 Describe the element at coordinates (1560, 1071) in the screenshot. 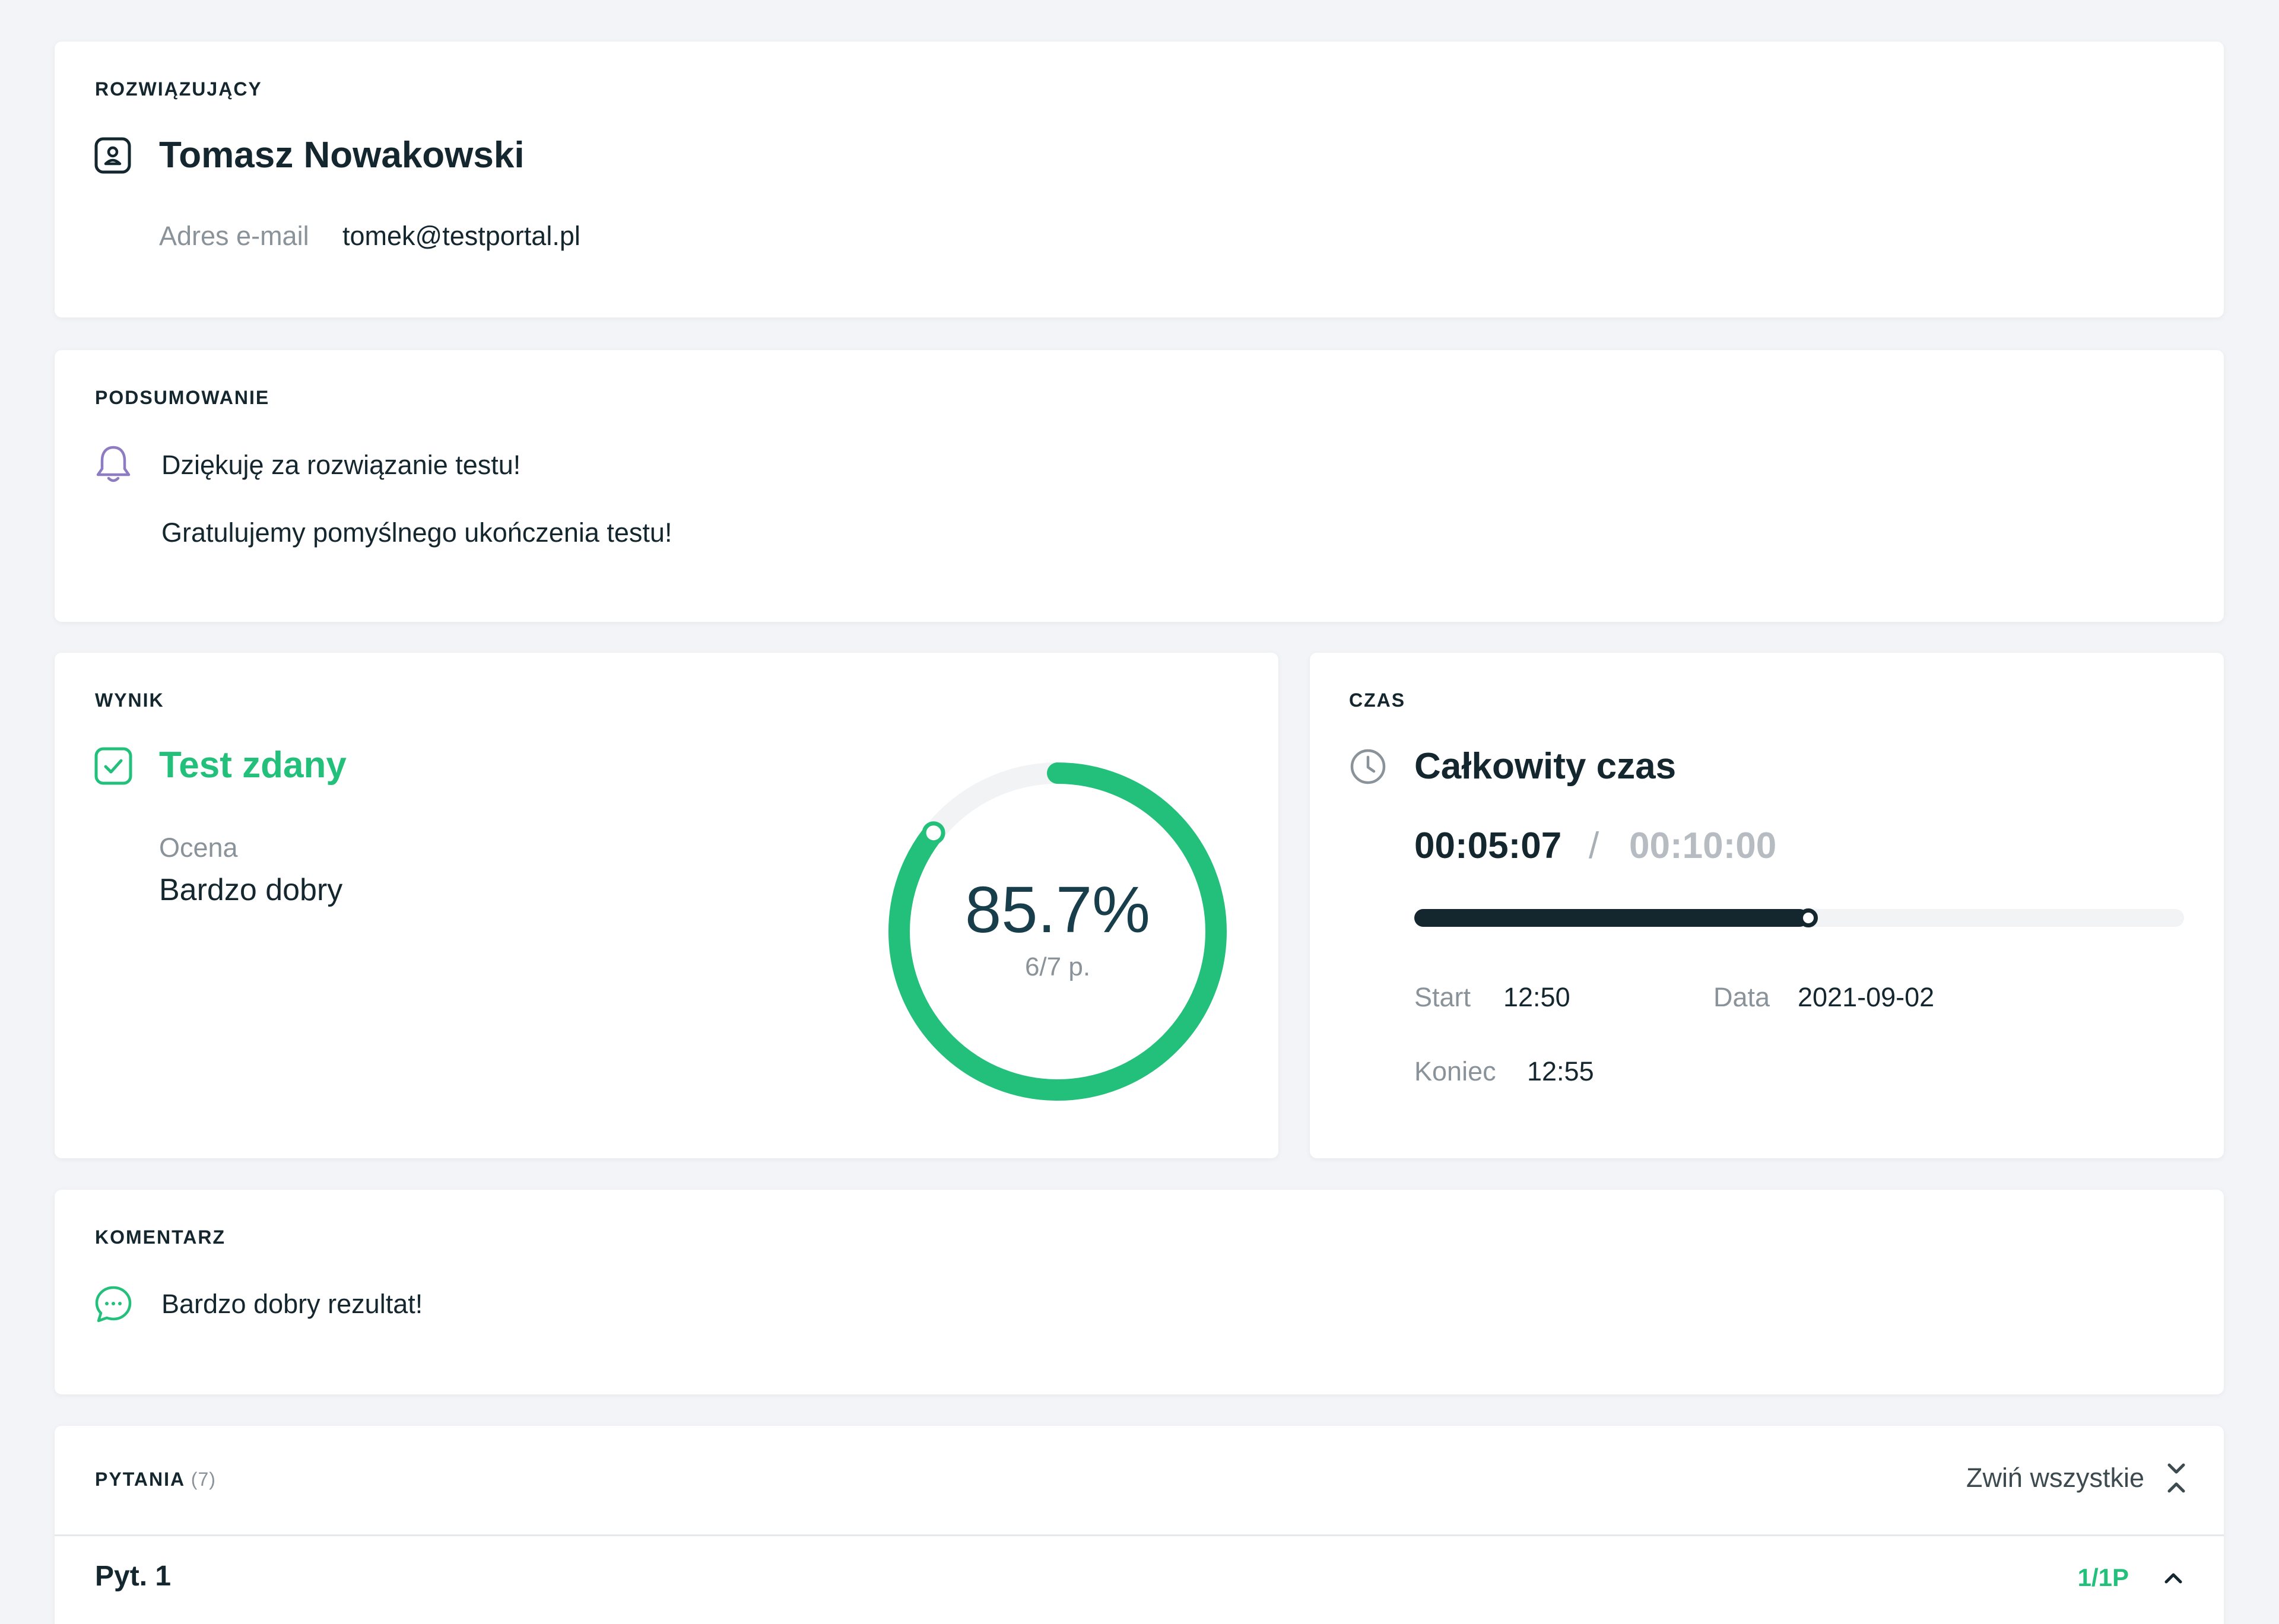

I see `end-value: 12:55` at that location.